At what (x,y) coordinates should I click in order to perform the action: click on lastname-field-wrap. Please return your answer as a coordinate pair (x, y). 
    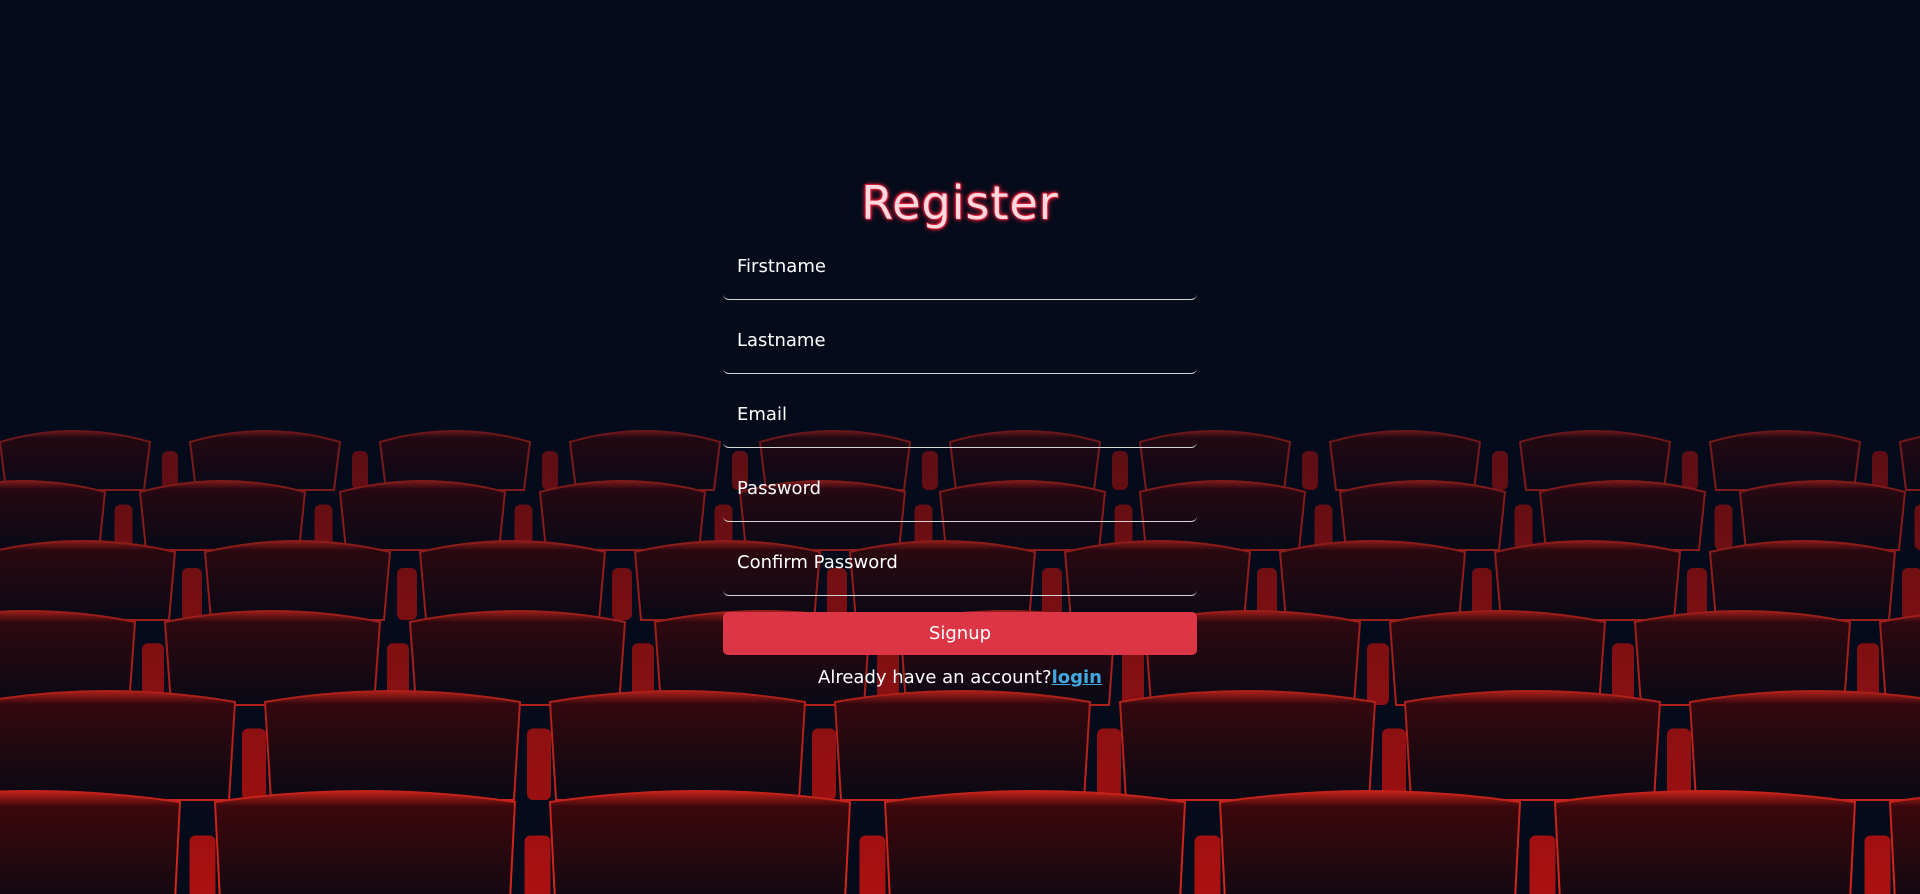
    Looking at the image, I should click on (960, 353).